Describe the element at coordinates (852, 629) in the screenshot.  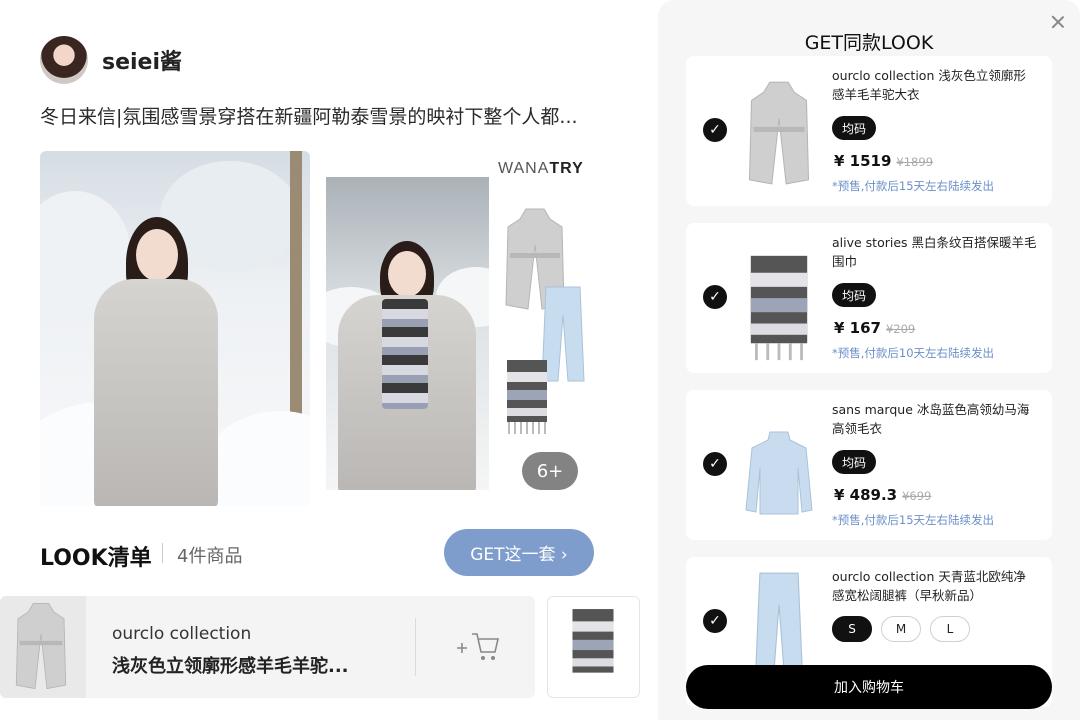
I see `size-option-s: S` at that location.